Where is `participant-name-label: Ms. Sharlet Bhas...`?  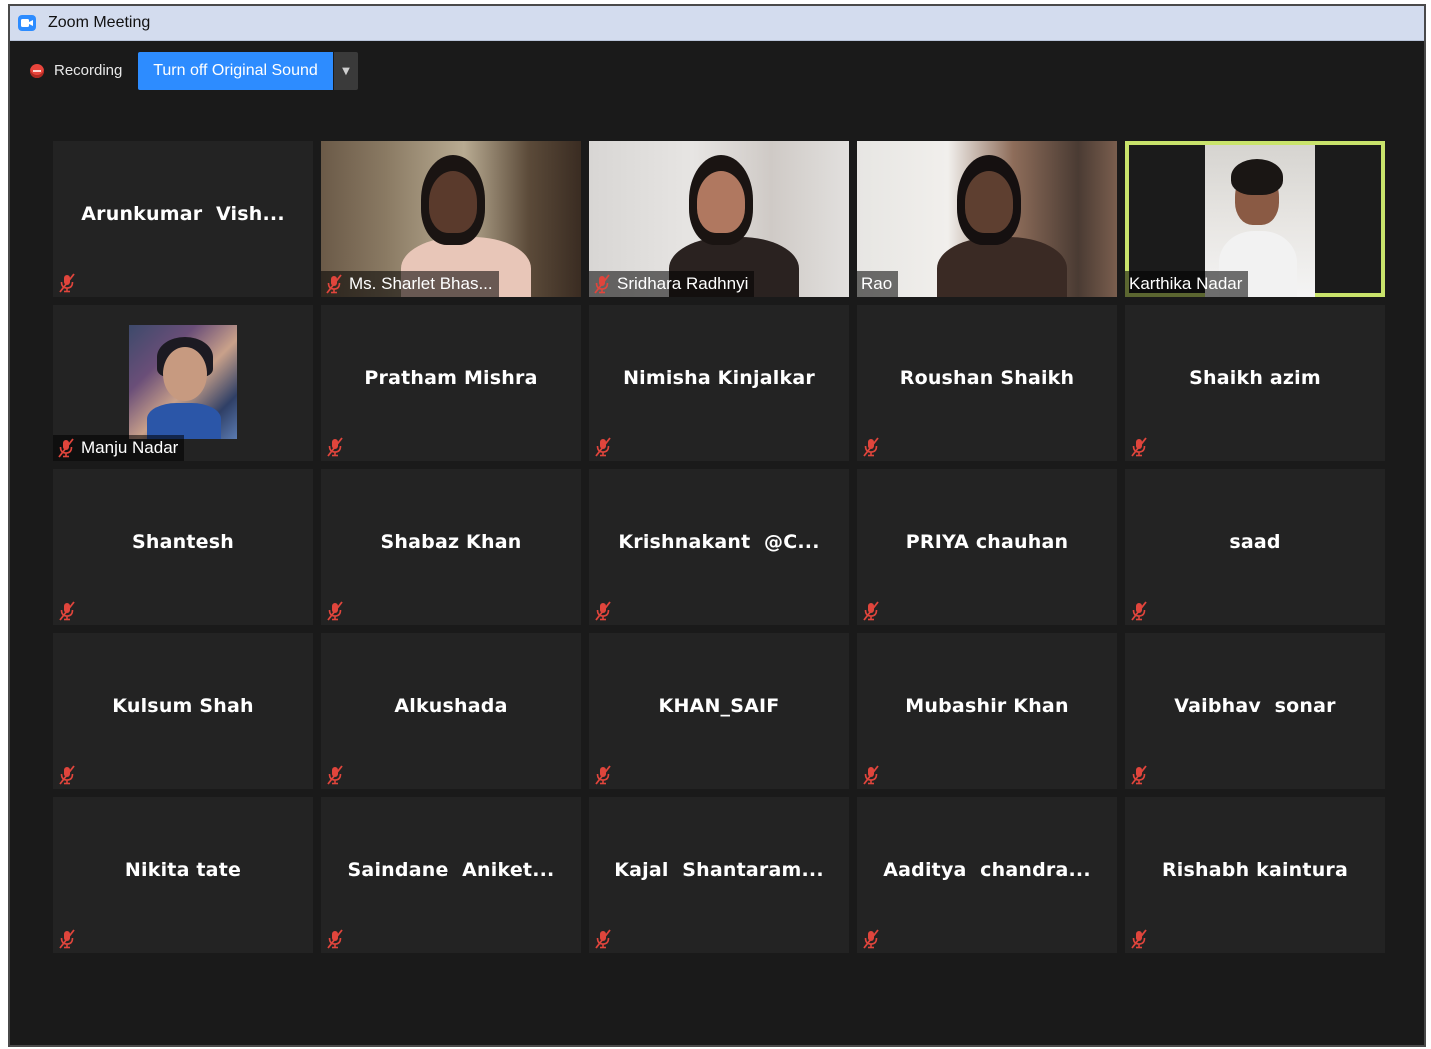 participant-name-label: Ms. Sharlet Bhas... is located at coordinates (410, 284).